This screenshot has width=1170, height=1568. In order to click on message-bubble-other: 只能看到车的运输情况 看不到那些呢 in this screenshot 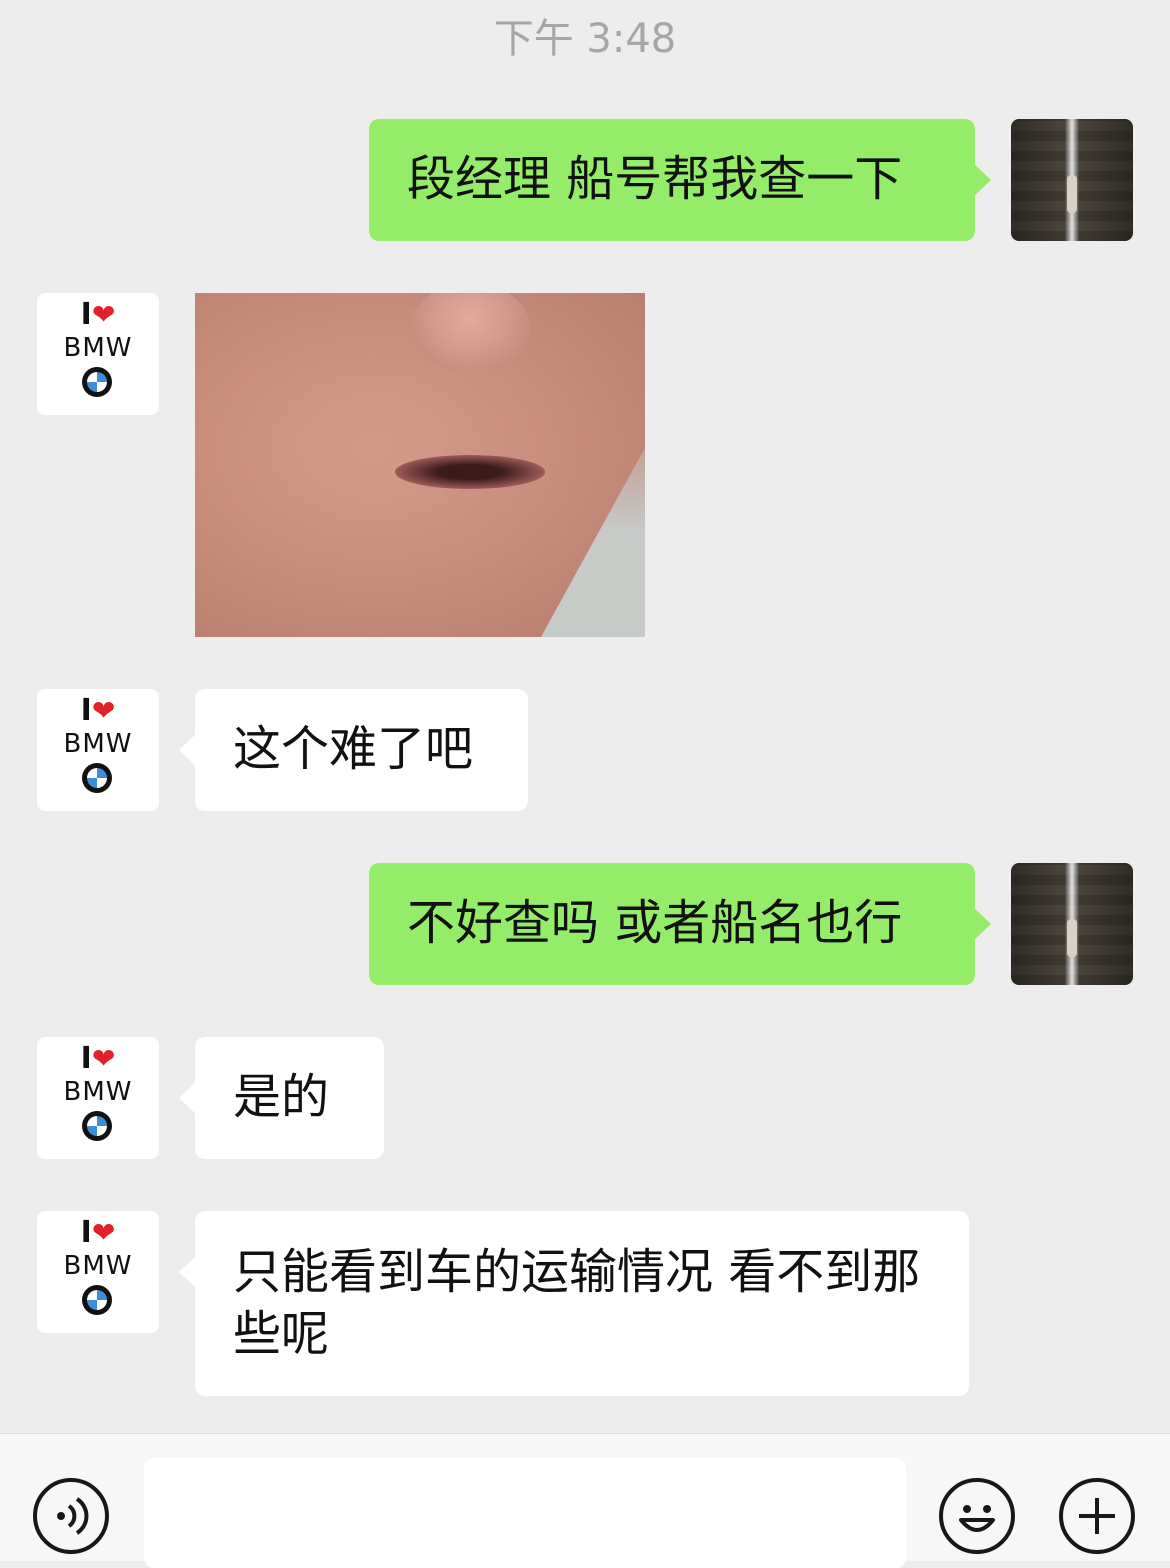, I will do `click(574, 1303)`.